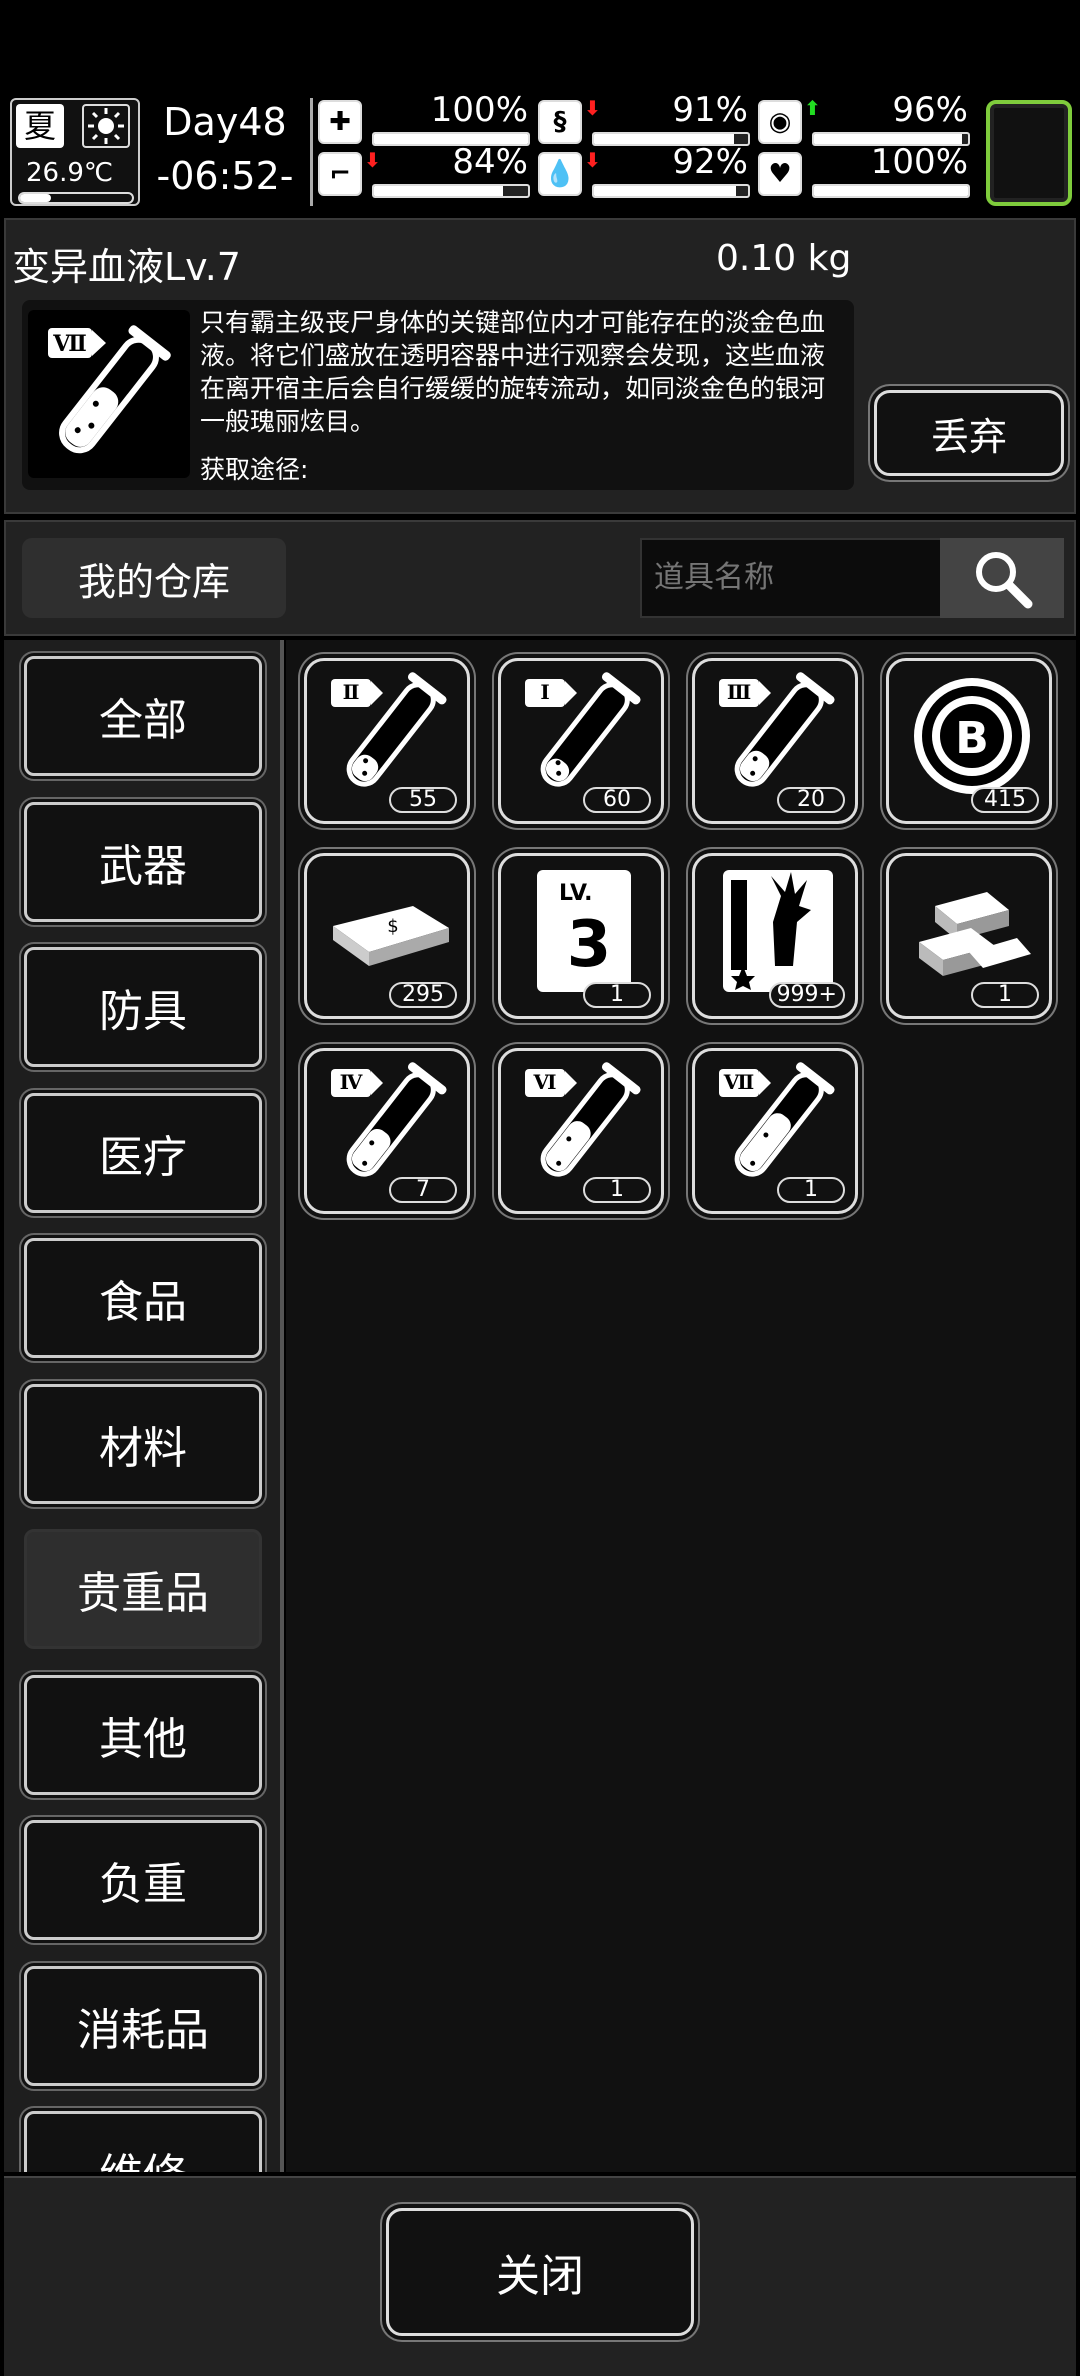 The height and width of the screenshot is (2376, 1080). Describe the element at coordinates (778, 931) in the screenshot. I see `zombie-hand-card-icon` at that location.